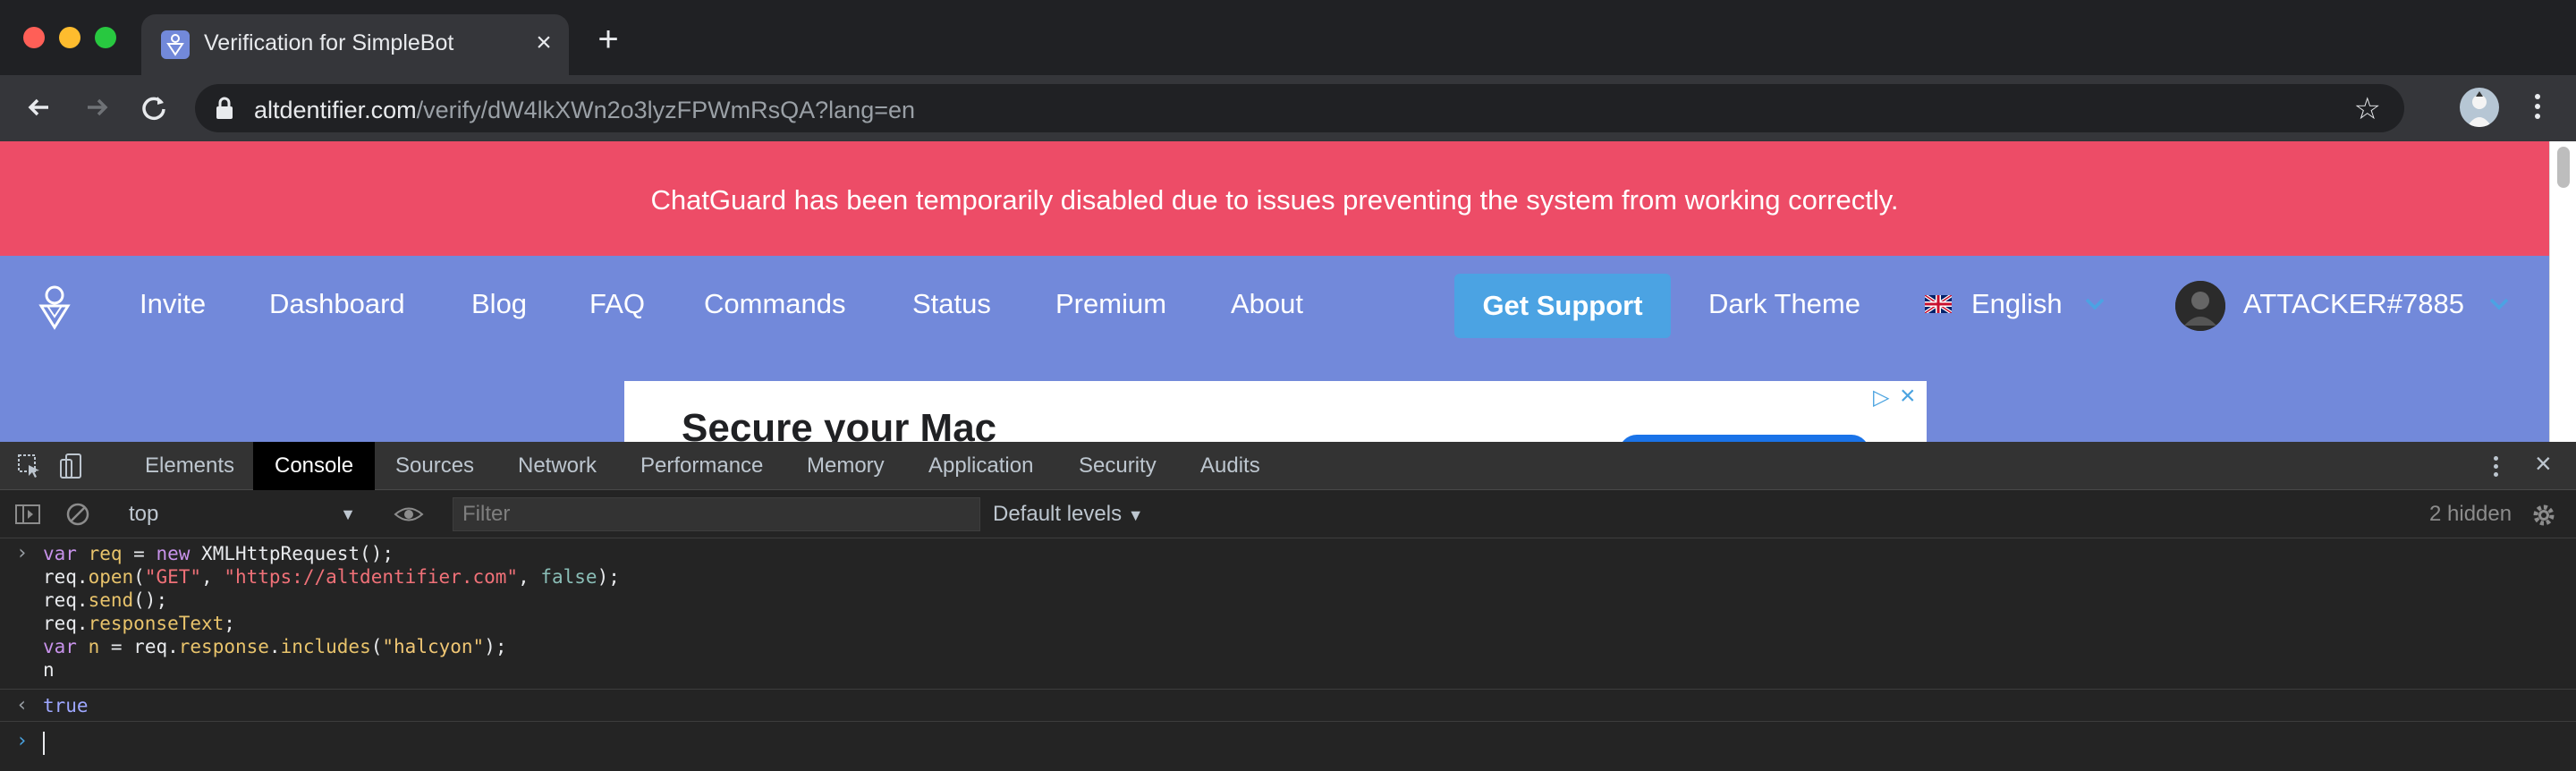  What do you see at coordinates (96, 107) in the screenshot?
I see `forward-icon` at bounding box center [96, 107].